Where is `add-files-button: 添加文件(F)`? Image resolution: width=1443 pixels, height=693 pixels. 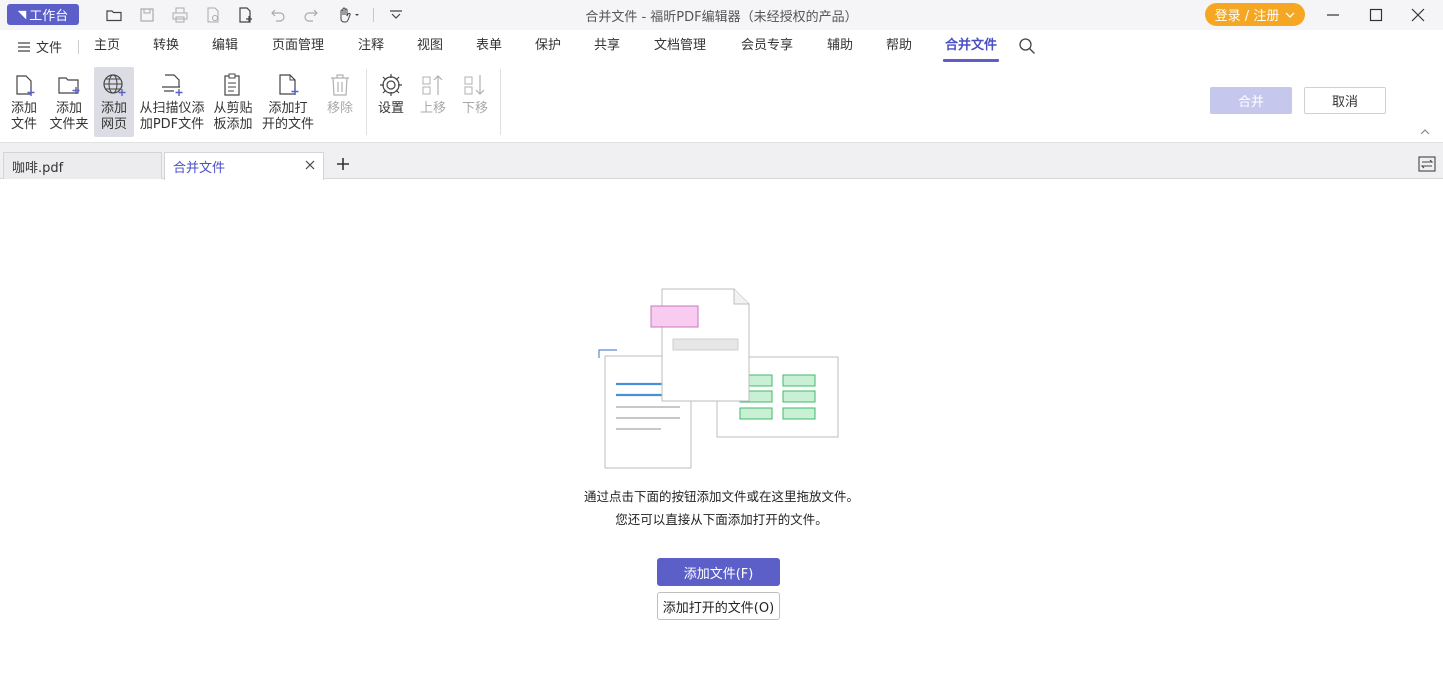
add-files-button: 添加文件(F) is located at coordinates (718, 572).